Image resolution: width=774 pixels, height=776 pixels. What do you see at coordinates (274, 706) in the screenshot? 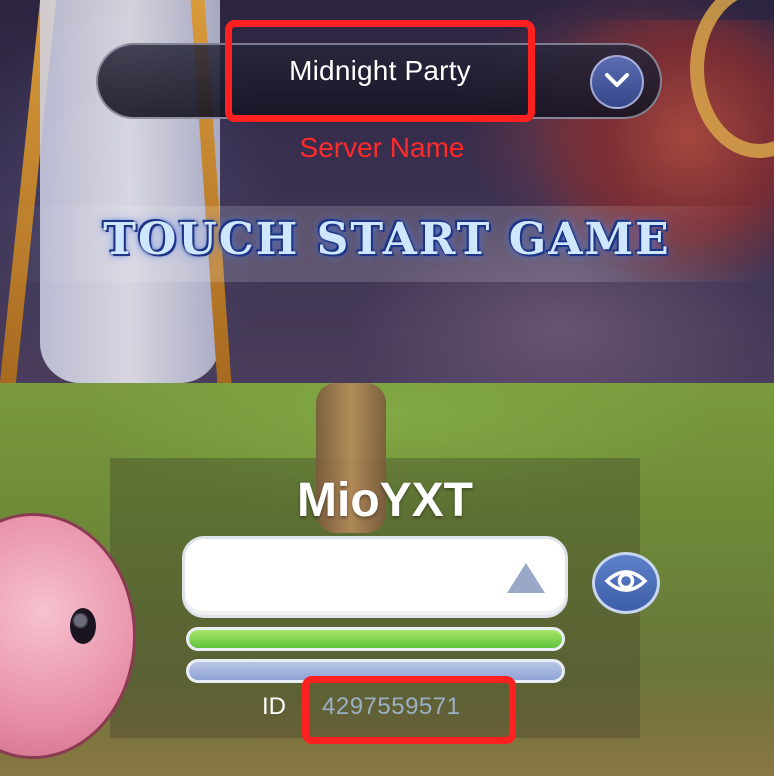
I see `id-label: ID` at bounding box center [274, 706].